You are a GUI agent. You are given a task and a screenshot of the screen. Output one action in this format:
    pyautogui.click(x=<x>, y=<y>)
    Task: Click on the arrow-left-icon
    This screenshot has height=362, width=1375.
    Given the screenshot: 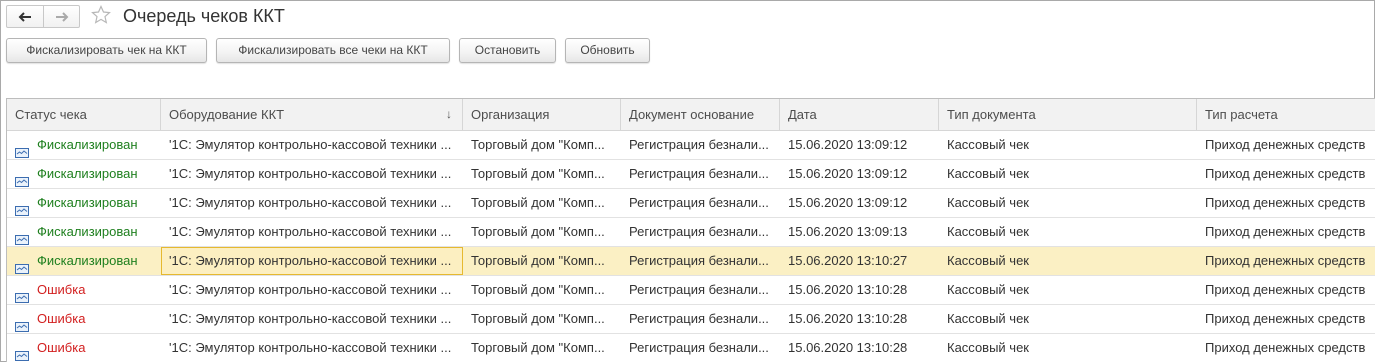 What is the action you would take?
    pyautogui.click(x=24, y=16)
    